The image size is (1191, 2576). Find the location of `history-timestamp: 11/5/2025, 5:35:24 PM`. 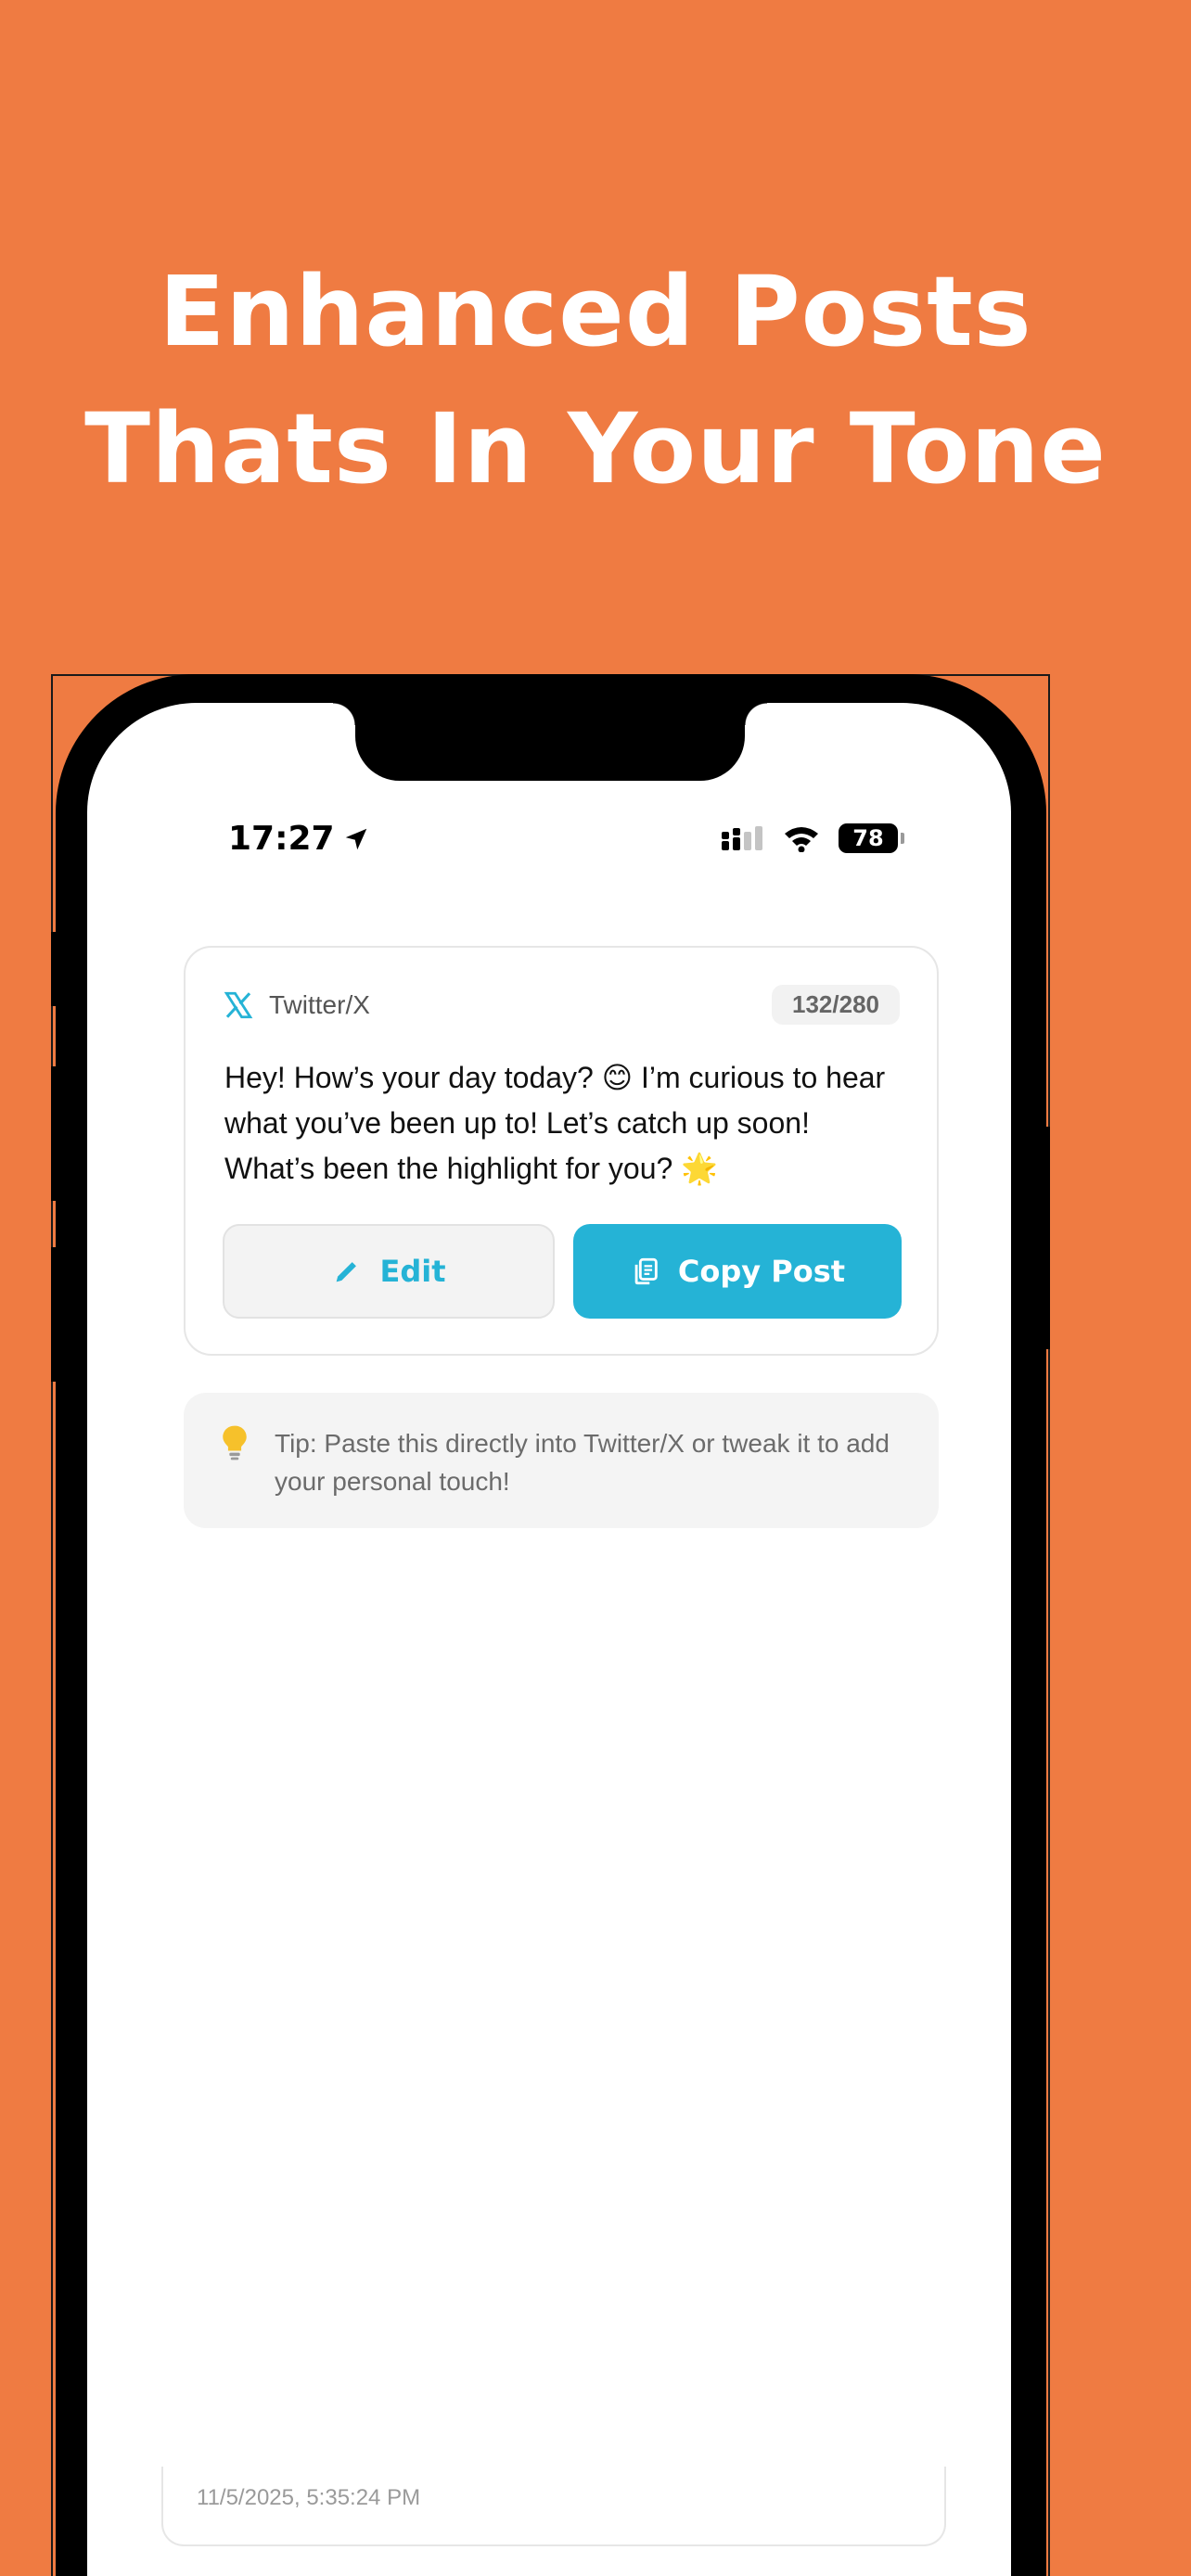

history-timestamp: 11/5/2025, 5:35:24 PM is located at coordinates (309, 2498).